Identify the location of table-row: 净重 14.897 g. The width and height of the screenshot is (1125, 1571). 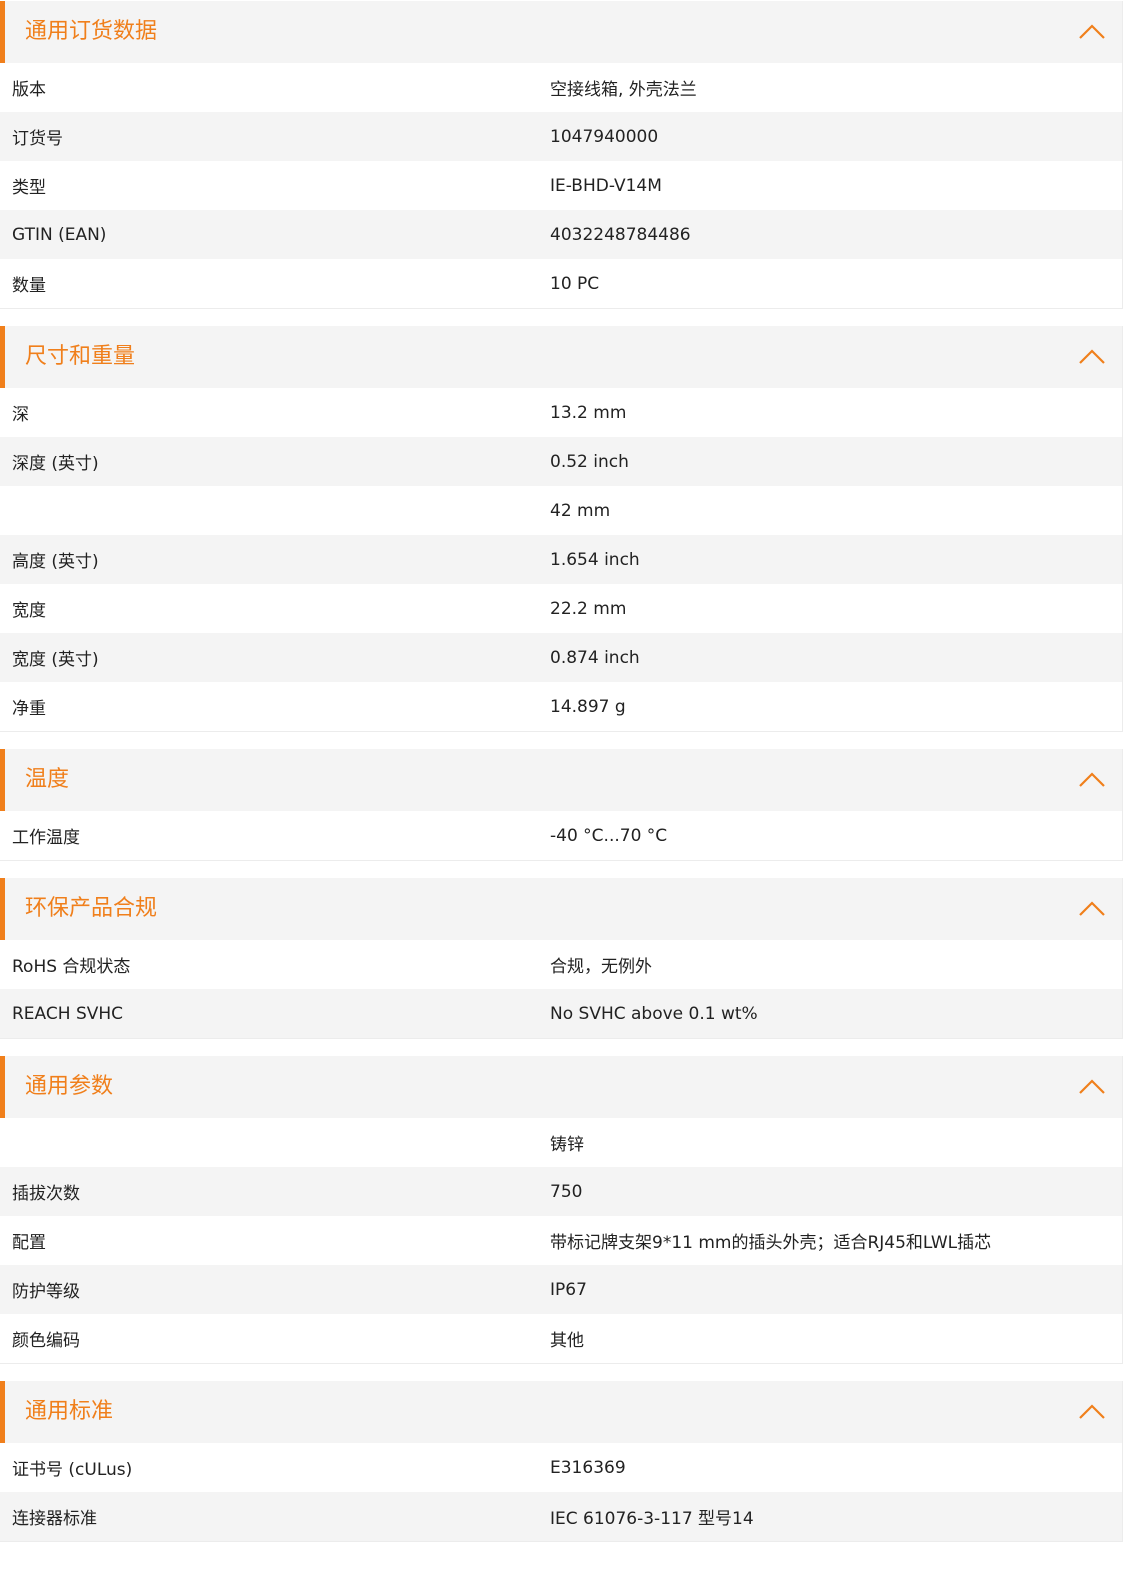
(561, 706).